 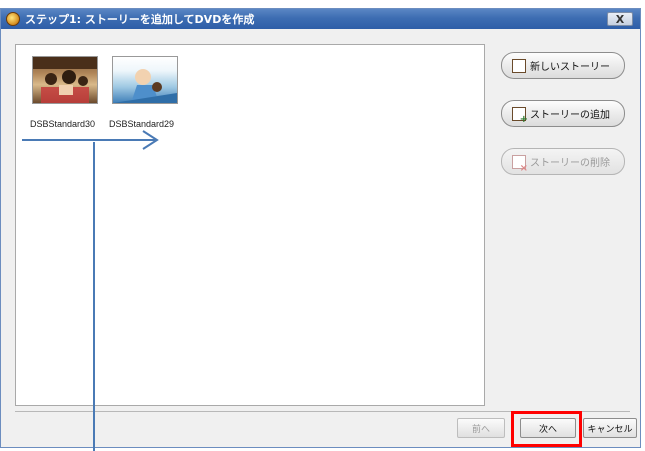 I want to click on prev-button: 前へ, so click(x=481, y=428).